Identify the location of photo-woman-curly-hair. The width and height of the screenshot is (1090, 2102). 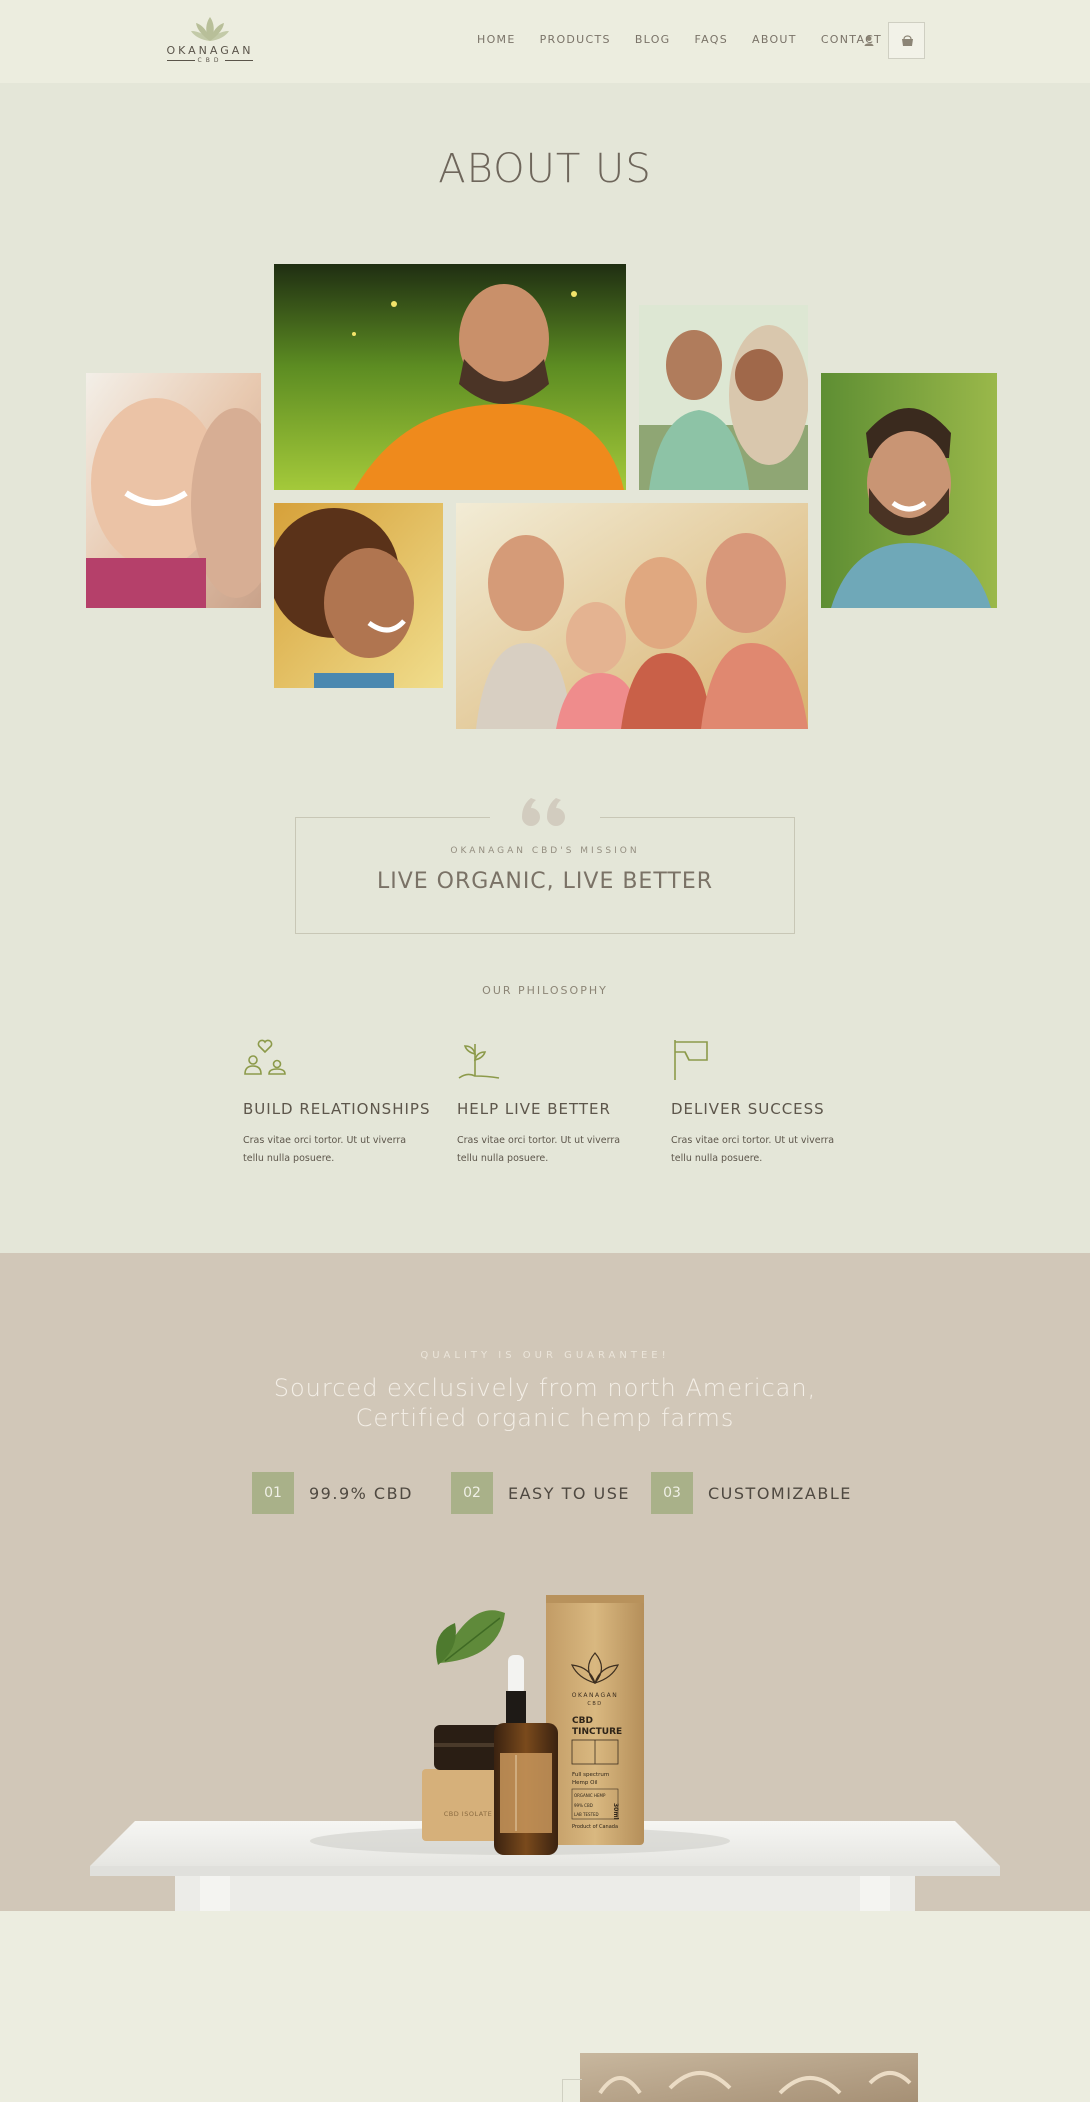
(358, 595).